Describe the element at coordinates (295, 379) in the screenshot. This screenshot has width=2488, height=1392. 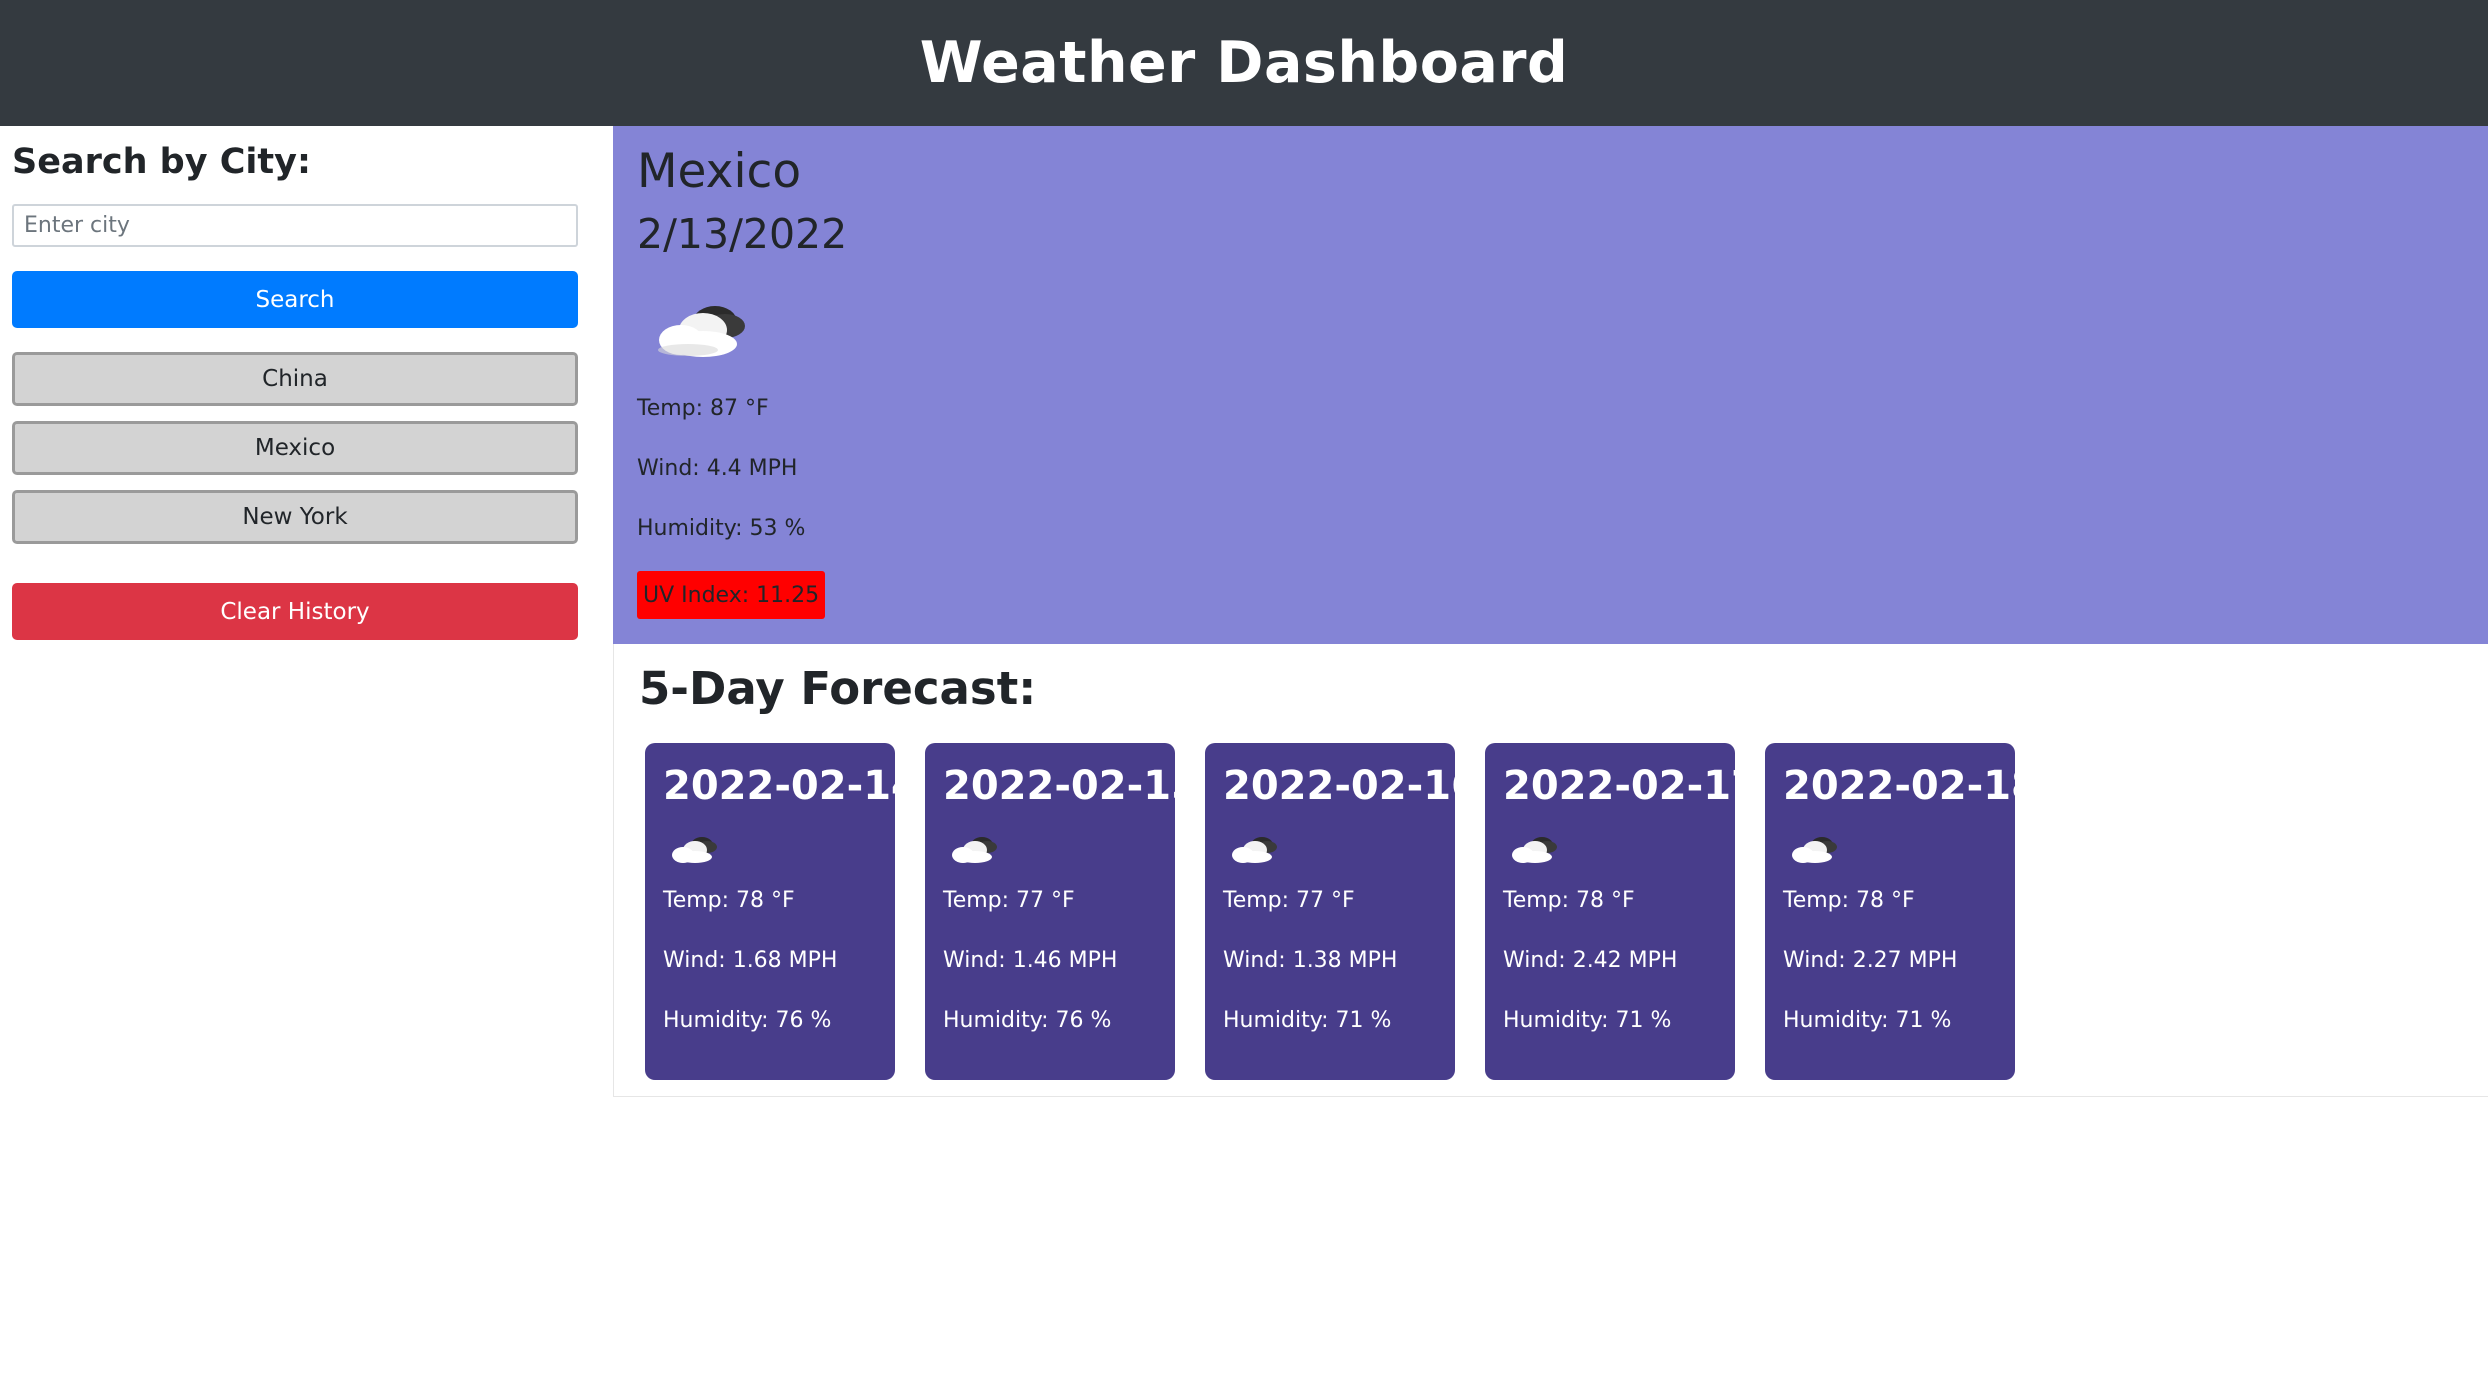
I see `history-button-china: China` at that location.